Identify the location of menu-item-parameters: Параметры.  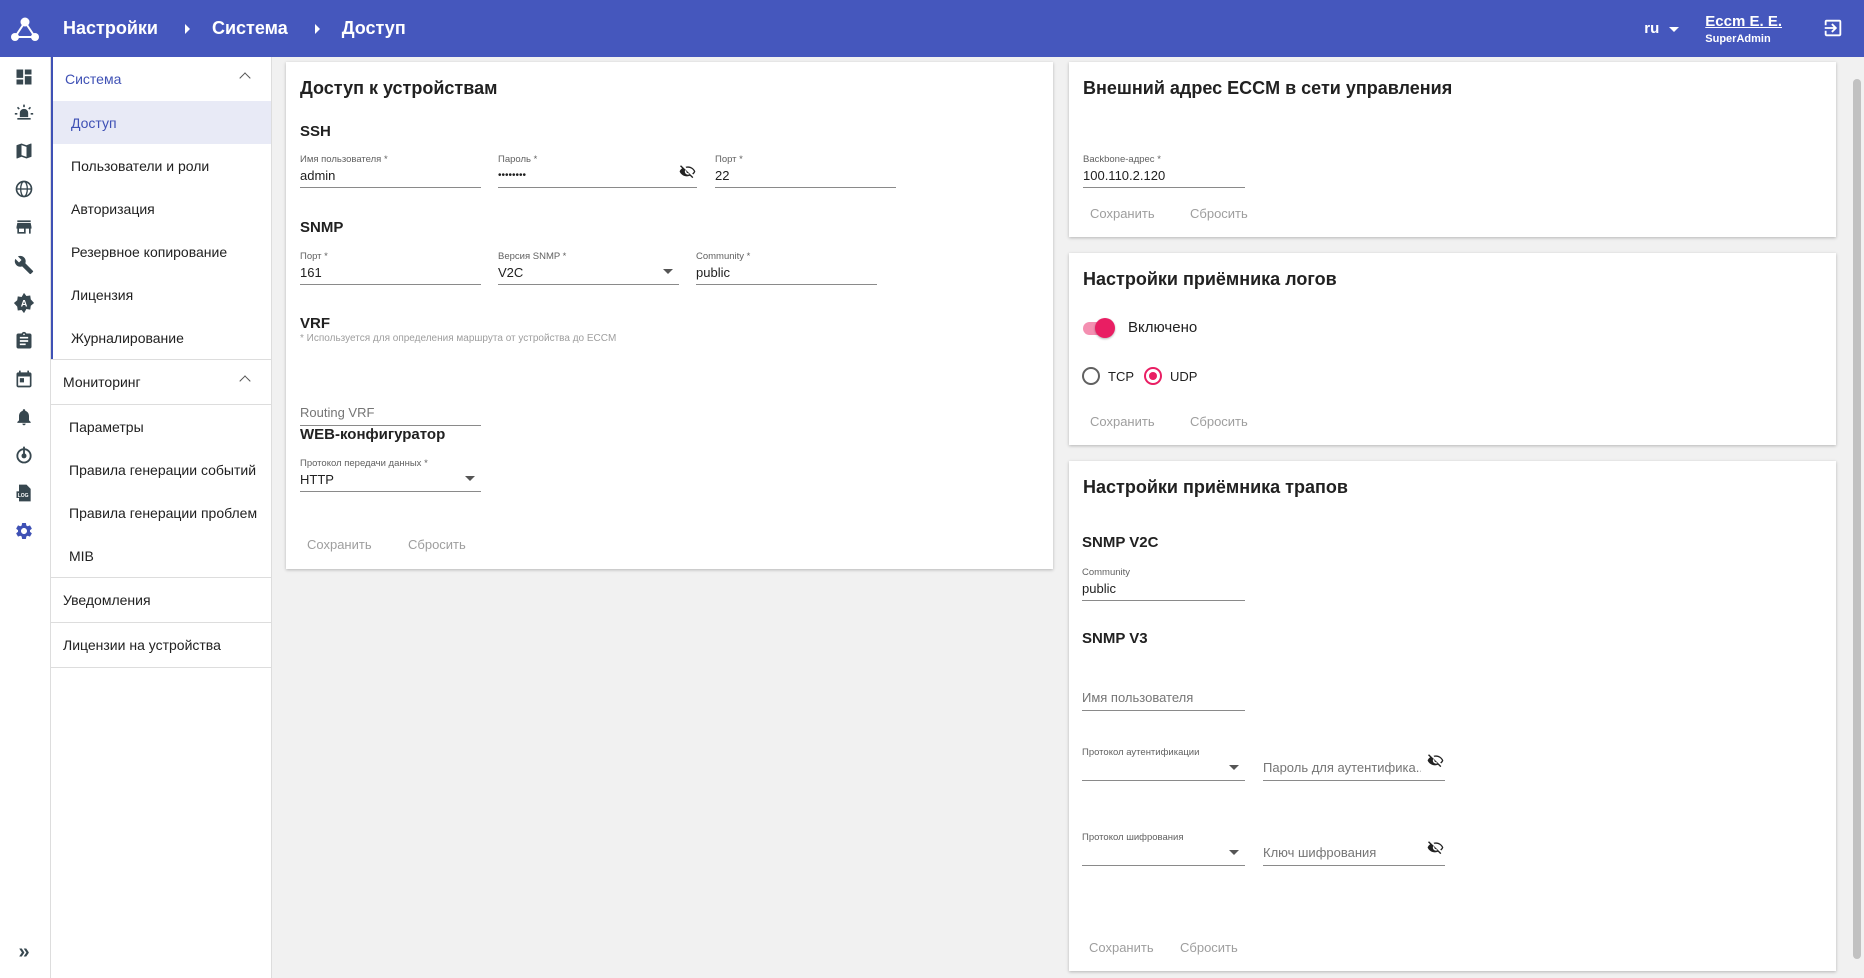
(161, 426).